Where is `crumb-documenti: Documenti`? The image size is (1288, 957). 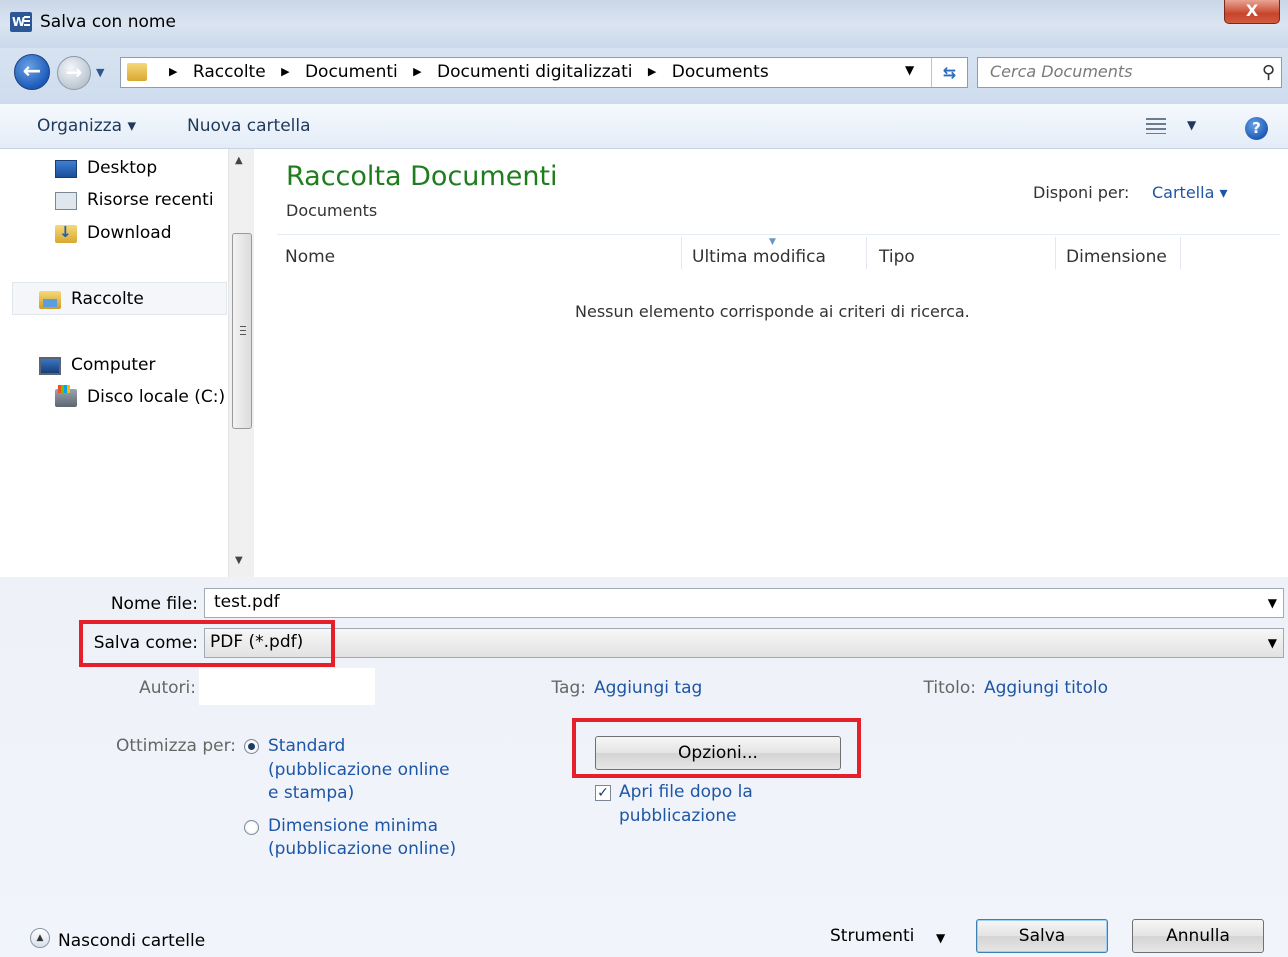 crumb-documenti: Documenti is located at coordinates (351, 72).